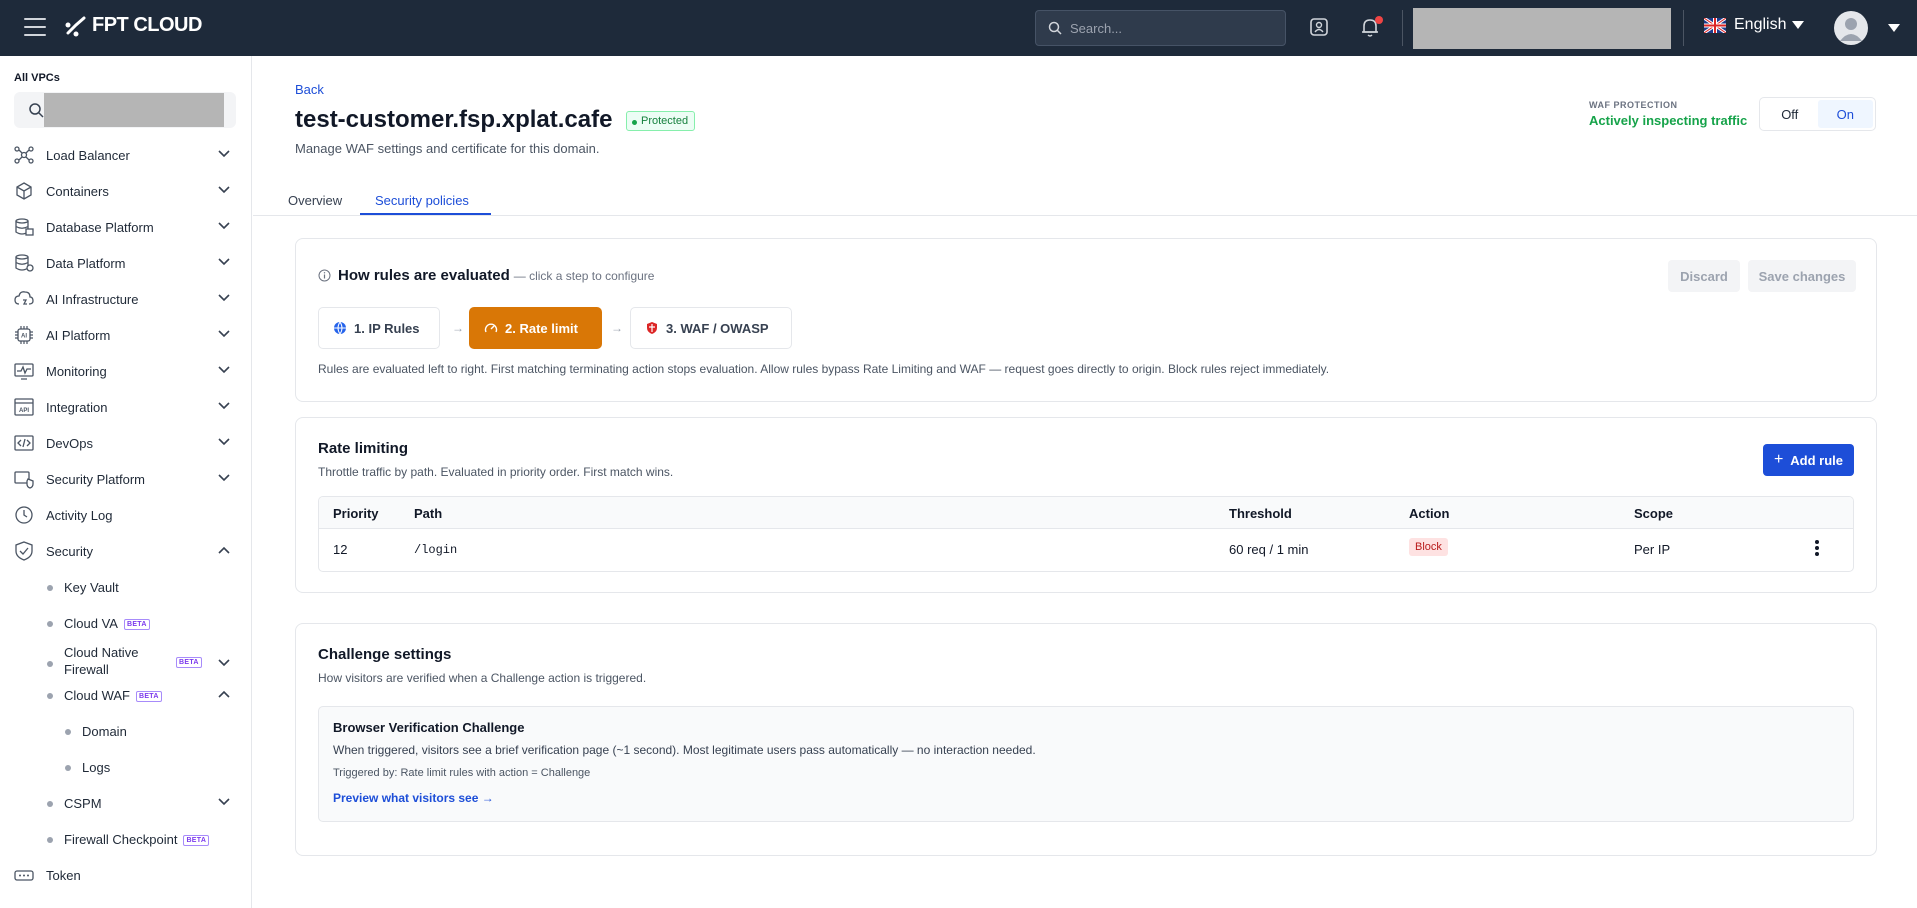 The image size is (1917, 908). Describe the element at coordinates (125, 263) in the screenshot. I see `sidebar-item-data-platform: Data Platform` at that location.